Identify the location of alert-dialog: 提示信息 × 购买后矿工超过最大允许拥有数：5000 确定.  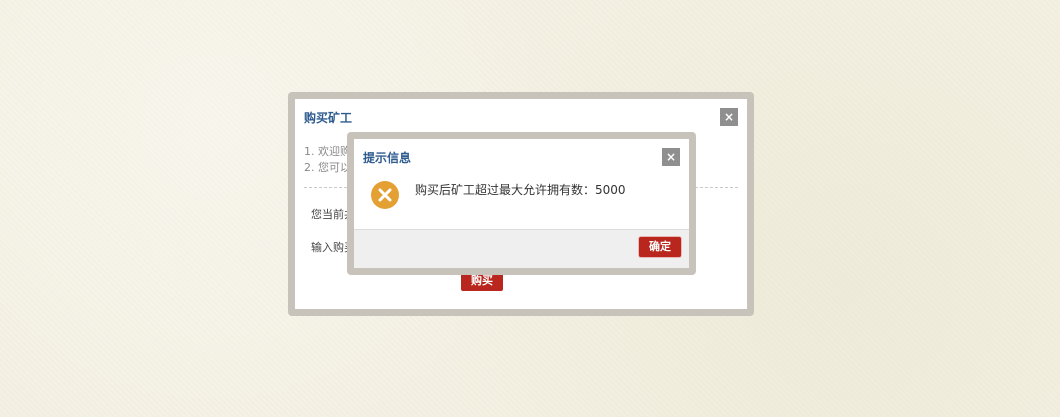
(521, 203).